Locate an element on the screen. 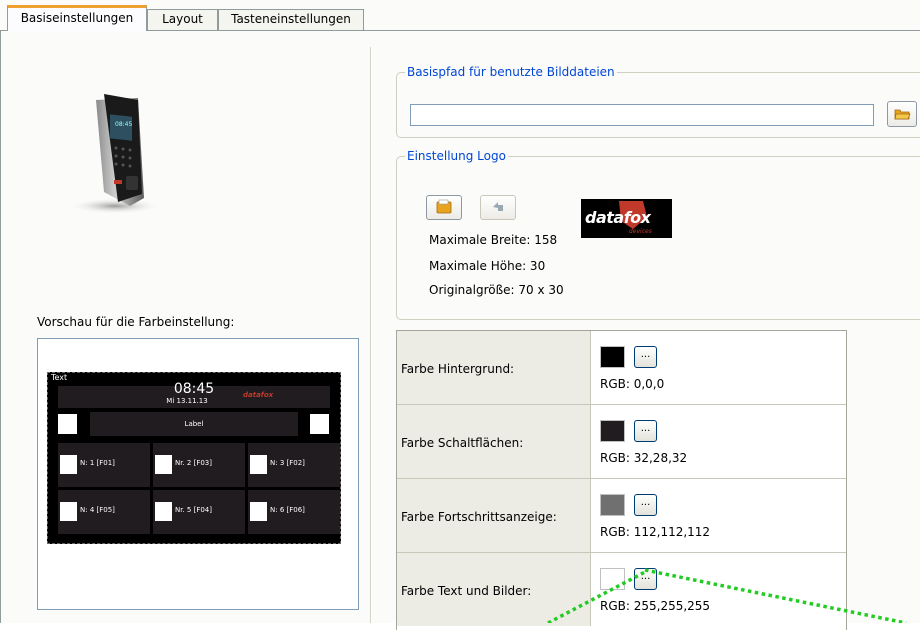 This screenshot has height=630, width=920. logo-reset-button is located at coordinates (498, 207).